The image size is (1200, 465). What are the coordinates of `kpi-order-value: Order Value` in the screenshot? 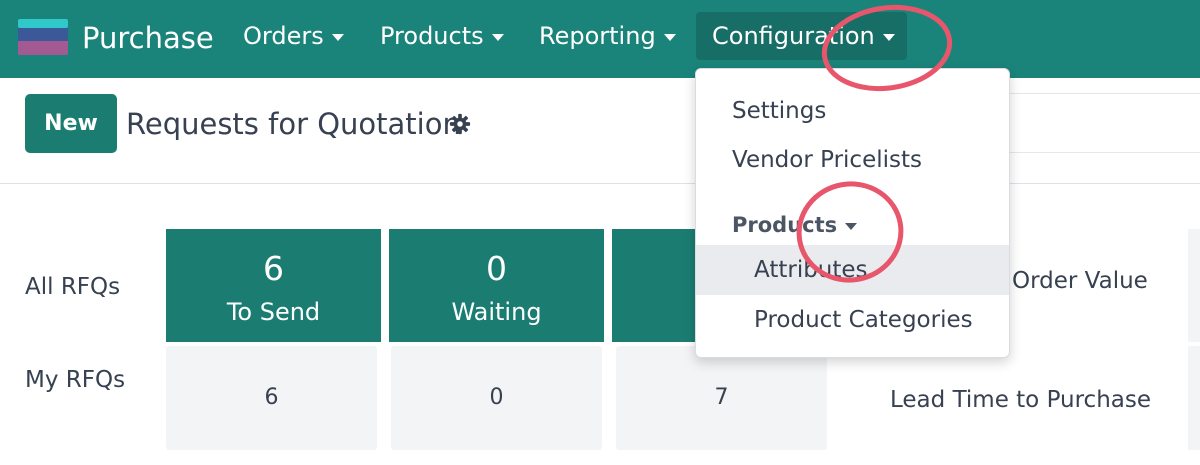 It's located at (1080, 281).